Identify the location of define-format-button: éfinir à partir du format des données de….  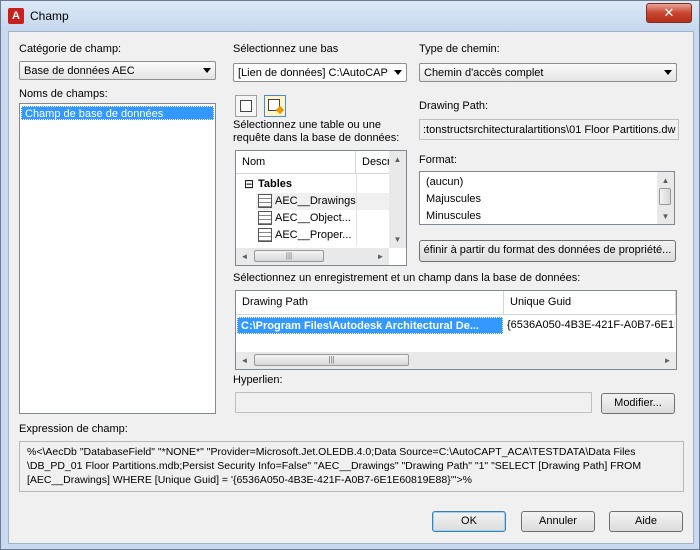
(547, 251).